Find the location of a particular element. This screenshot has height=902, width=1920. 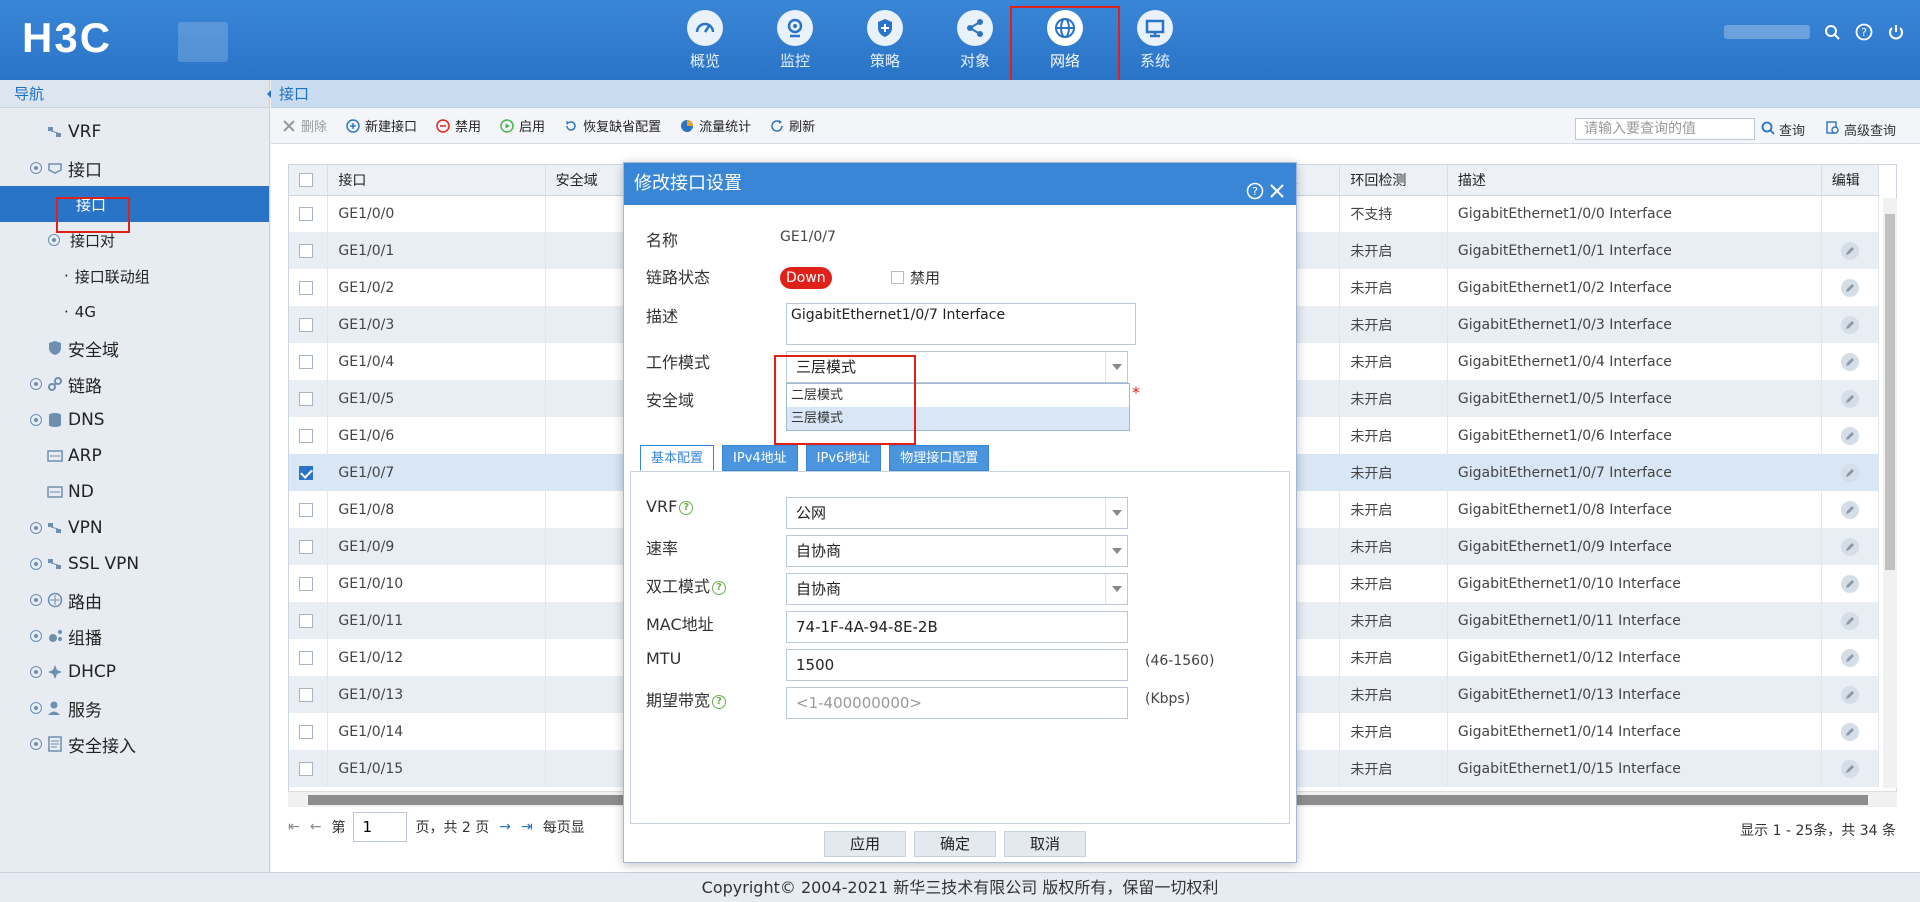

disable-button: 禁用 is located at coordinates (458, 125).